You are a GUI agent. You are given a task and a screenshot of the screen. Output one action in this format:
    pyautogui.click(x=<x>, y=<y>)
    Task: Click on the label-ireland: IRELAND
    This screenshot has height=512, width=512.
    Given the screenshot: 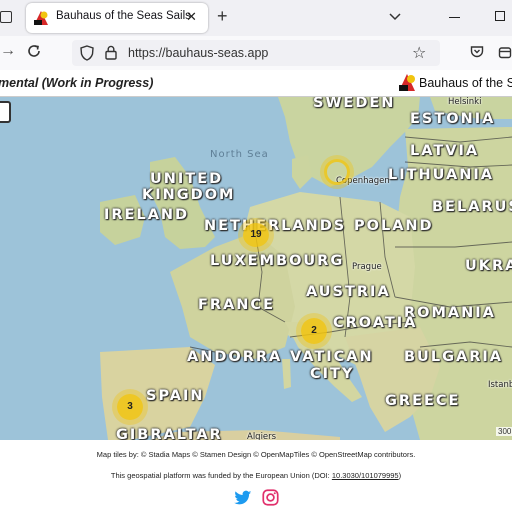 What is the action you would take?
    pyautogui.click(x=147, y=215)
    